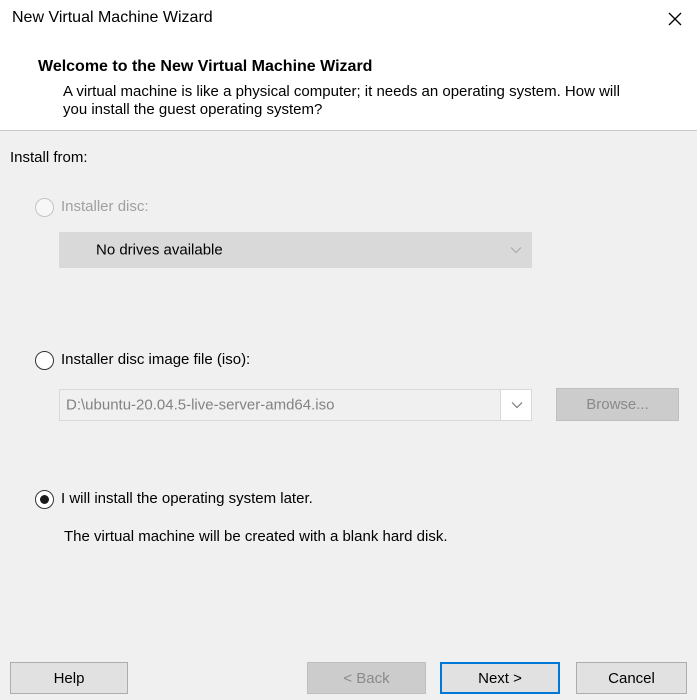 Image resolution: width=697 pixels, height=700 pixels. Describe the element at coordinates (44, 207) in the screenshot. I see `installer-disc-radio` at that location.